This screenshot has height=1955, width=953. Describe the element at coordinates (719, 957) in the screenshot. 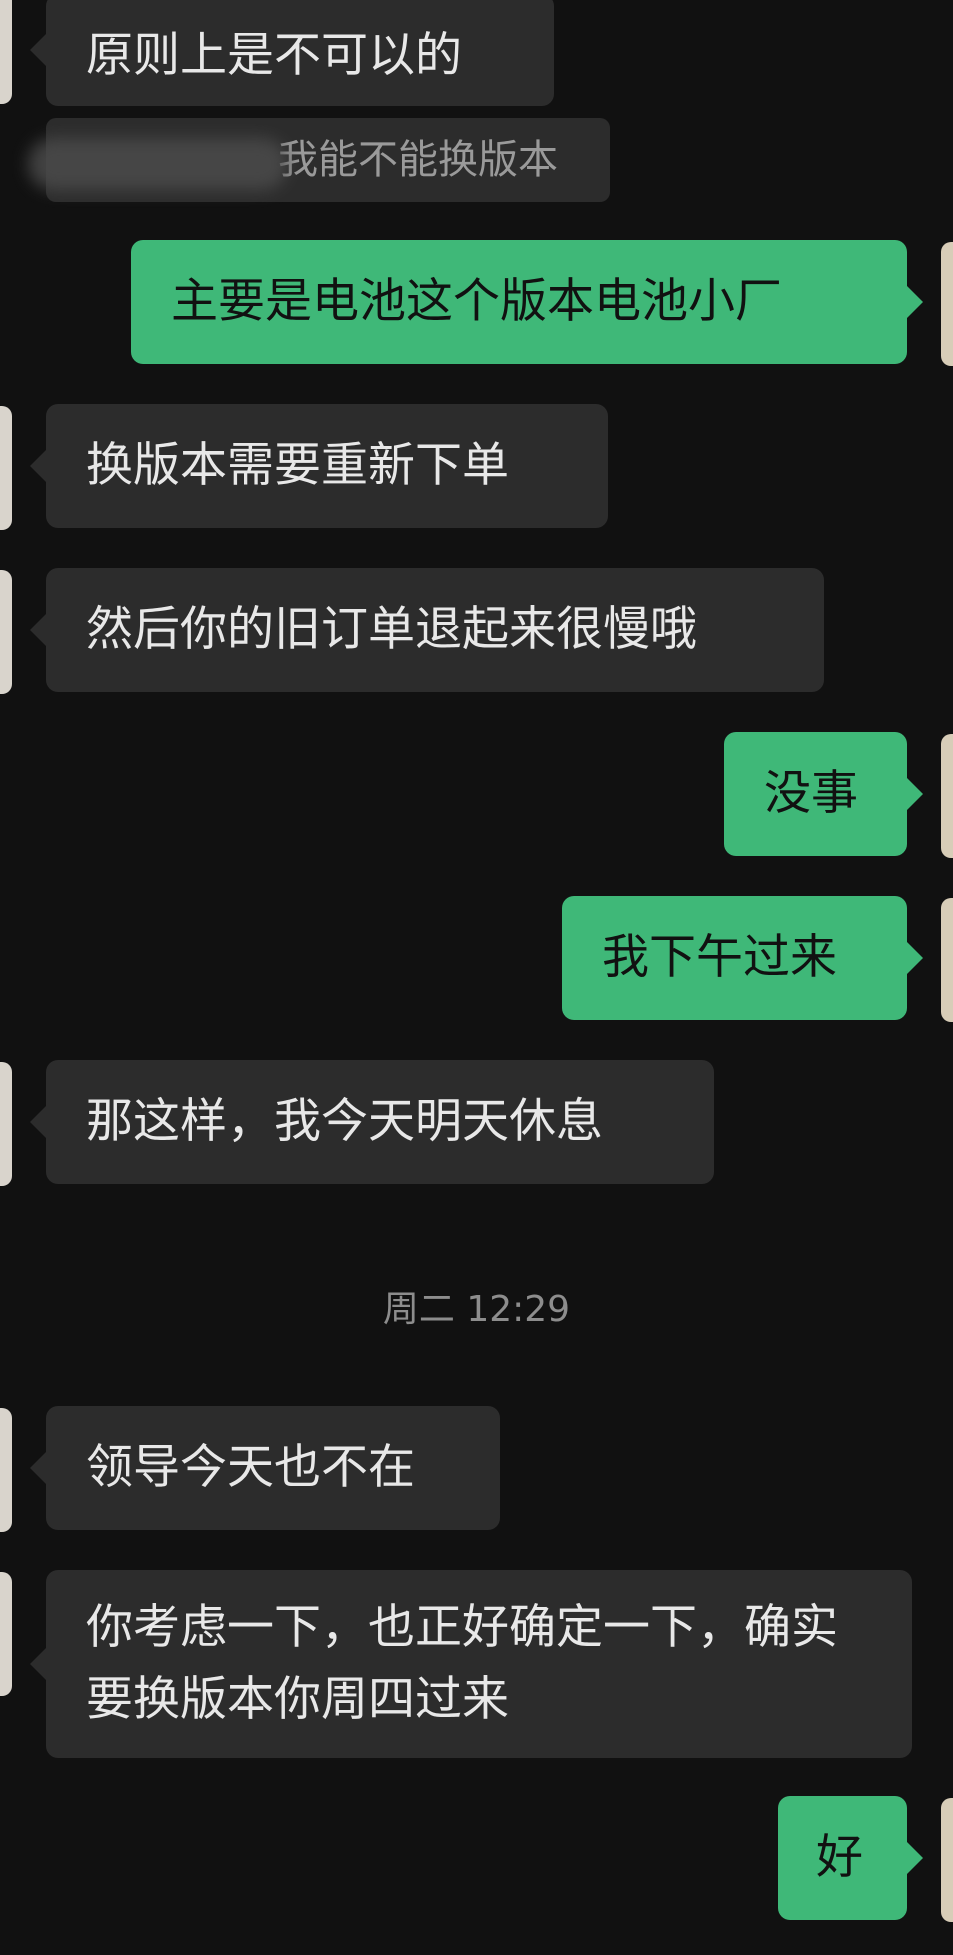

I see `message-text: 我下午过来` at that location.